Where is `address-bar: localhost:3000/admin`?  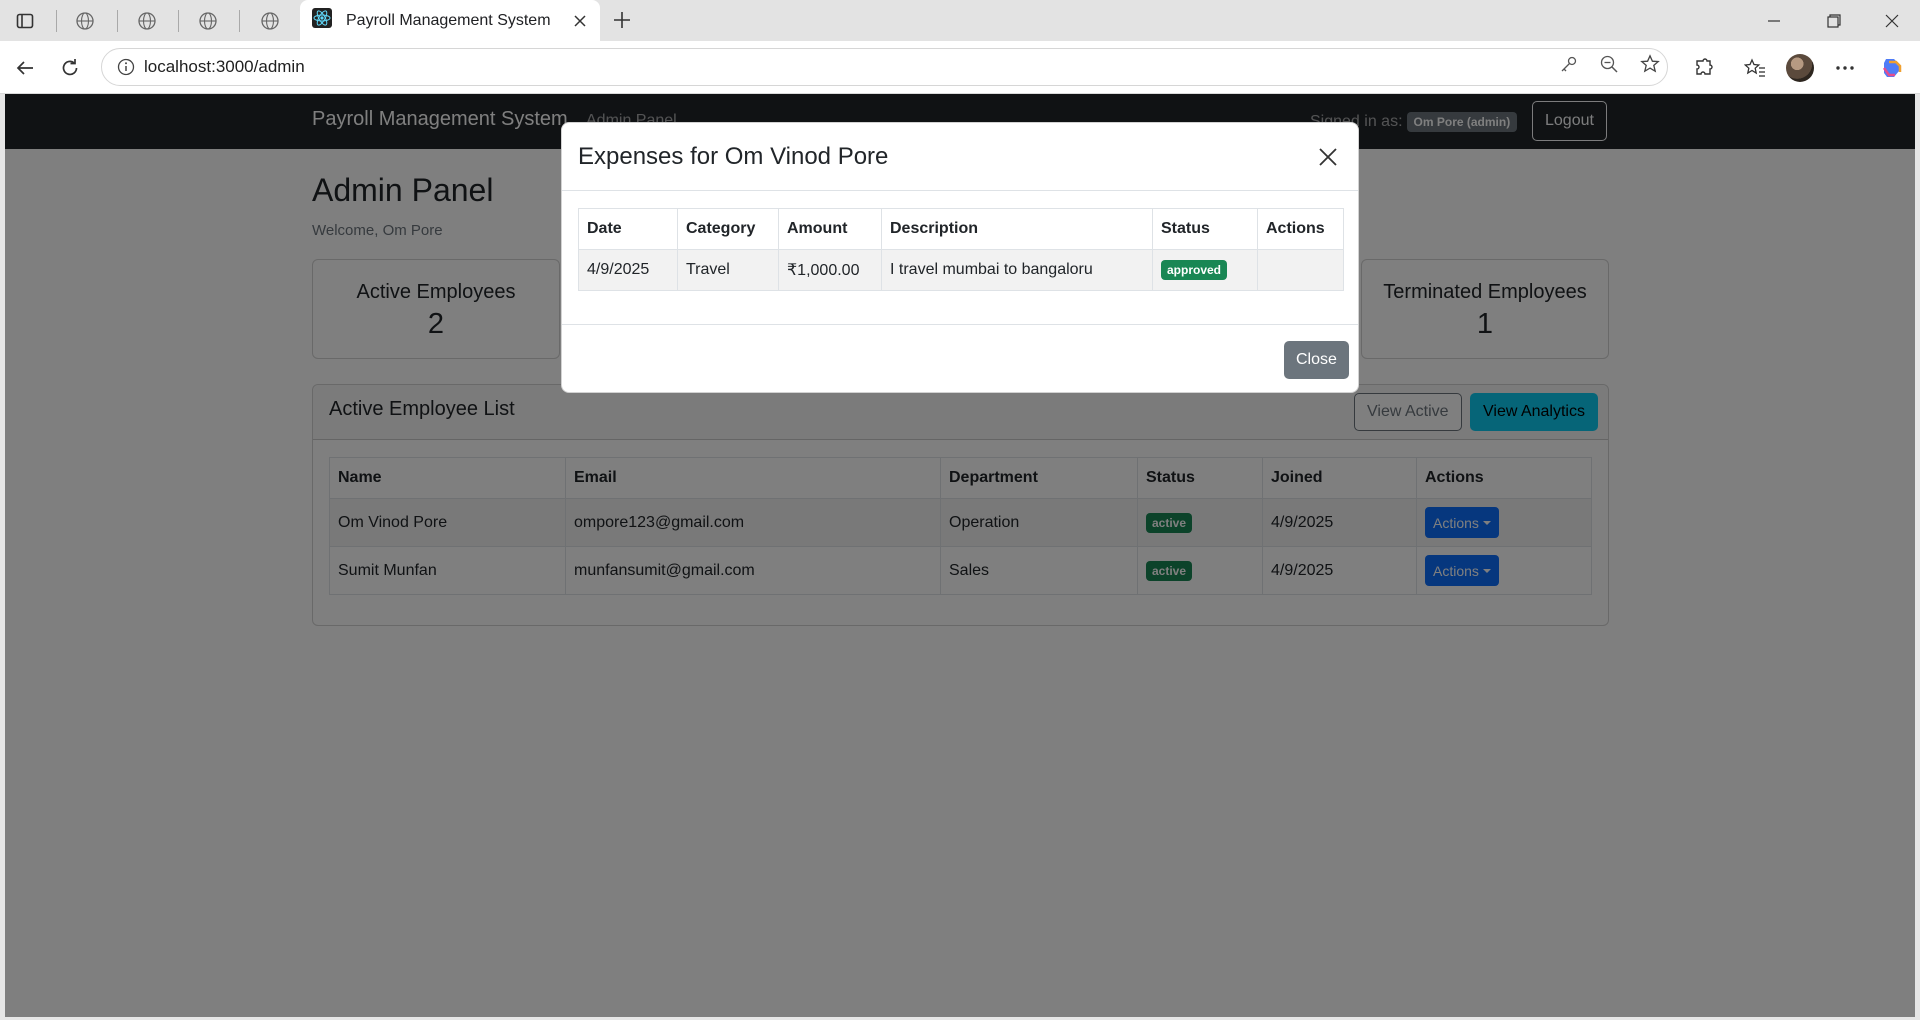 address-bar: localhost:3000/admin is located at coordinates (960, 67).